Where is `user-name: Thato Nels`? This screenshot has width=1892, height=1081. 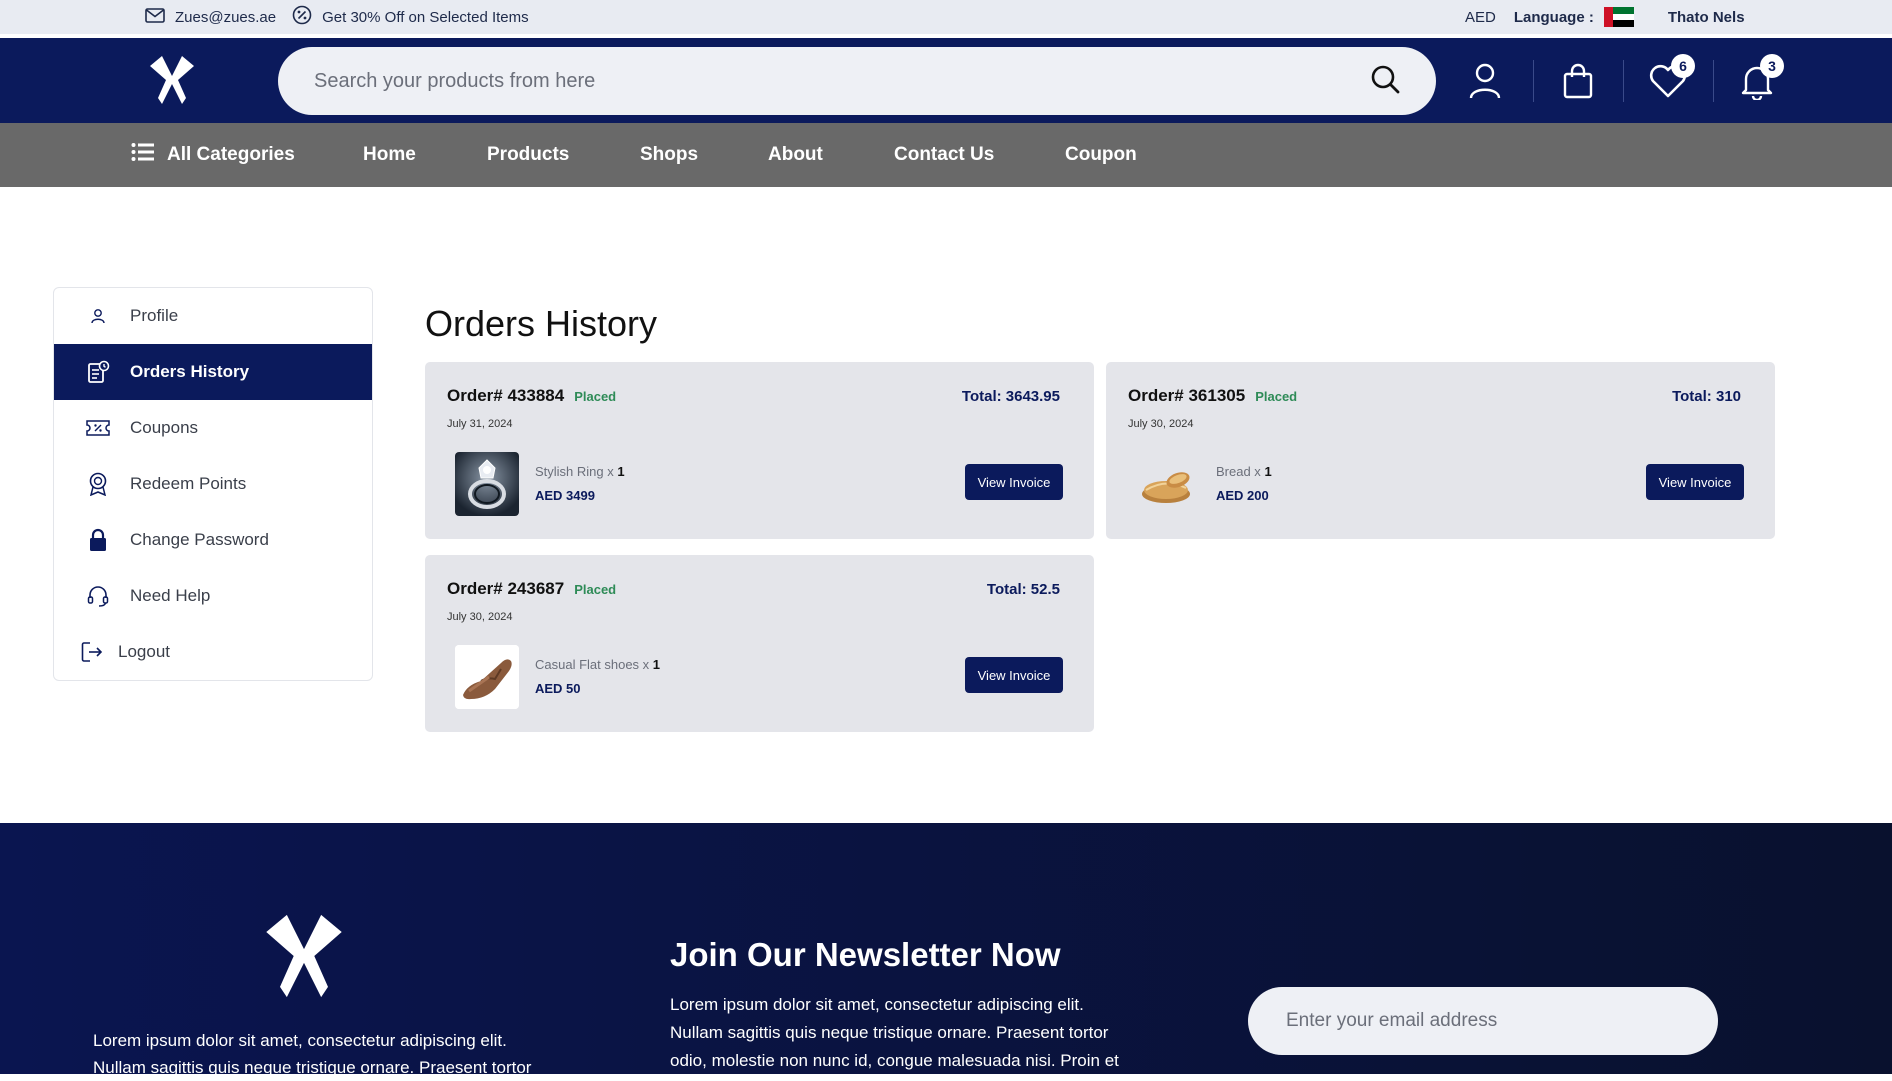 user-name: Thato Nels is located at coordinates (1706, 17).